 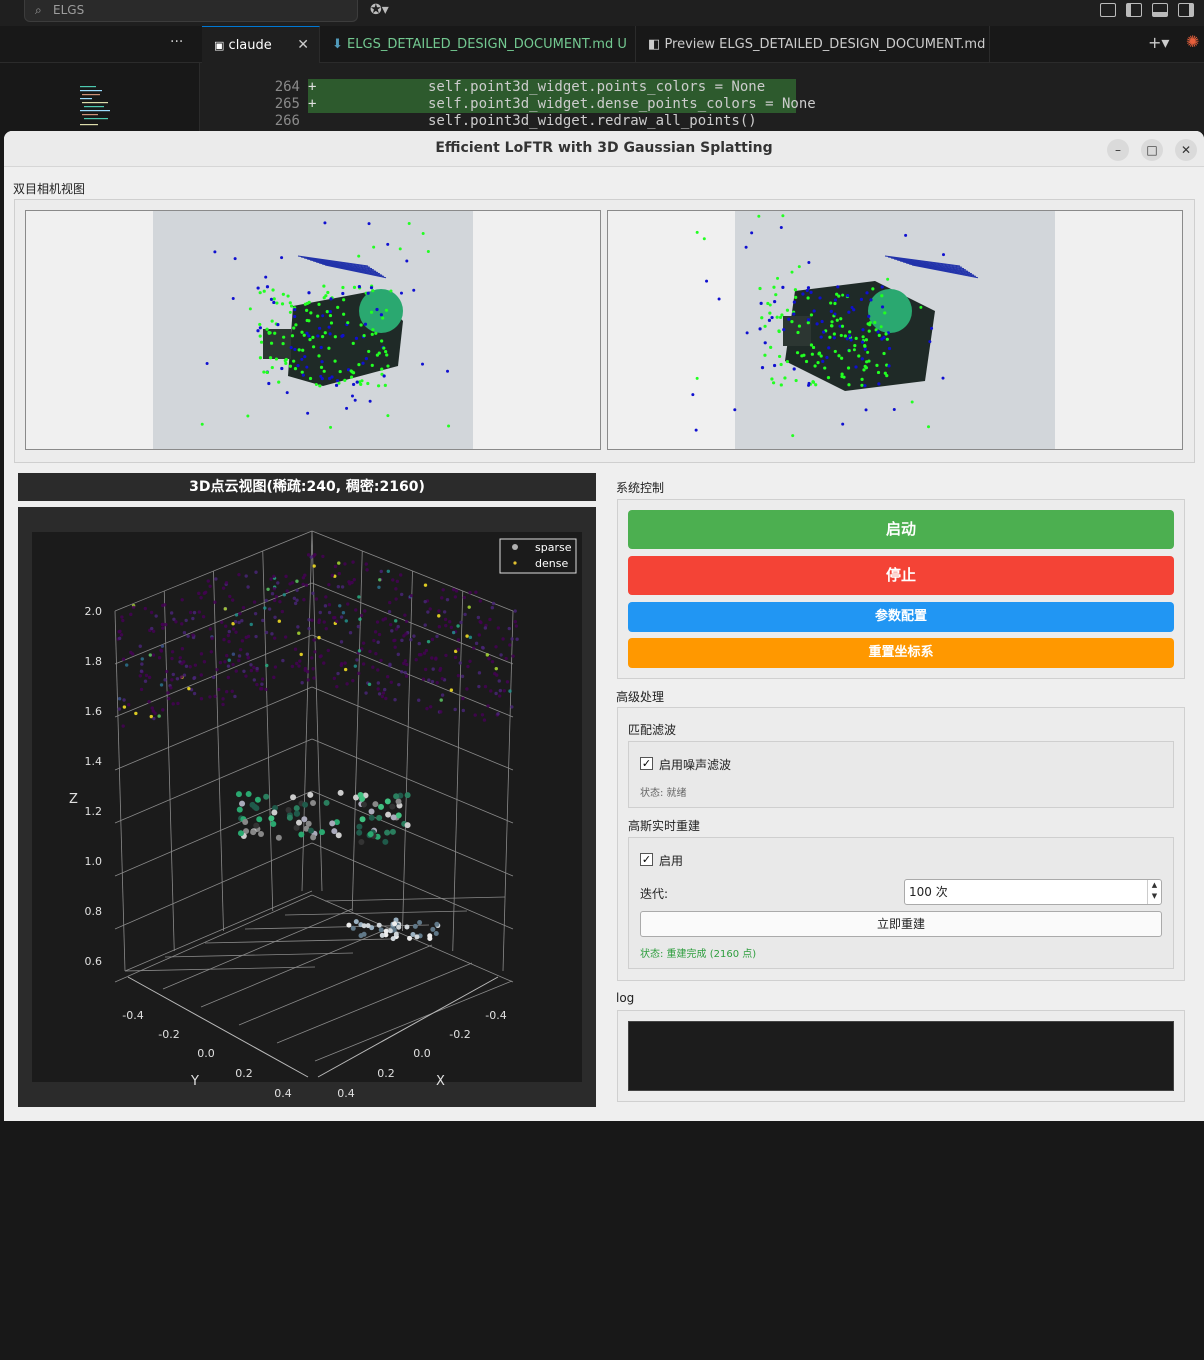 What do you see at coordinates (901, 1056) in the screenshot?
I see `log-output` at bounding box center [901, 1056].